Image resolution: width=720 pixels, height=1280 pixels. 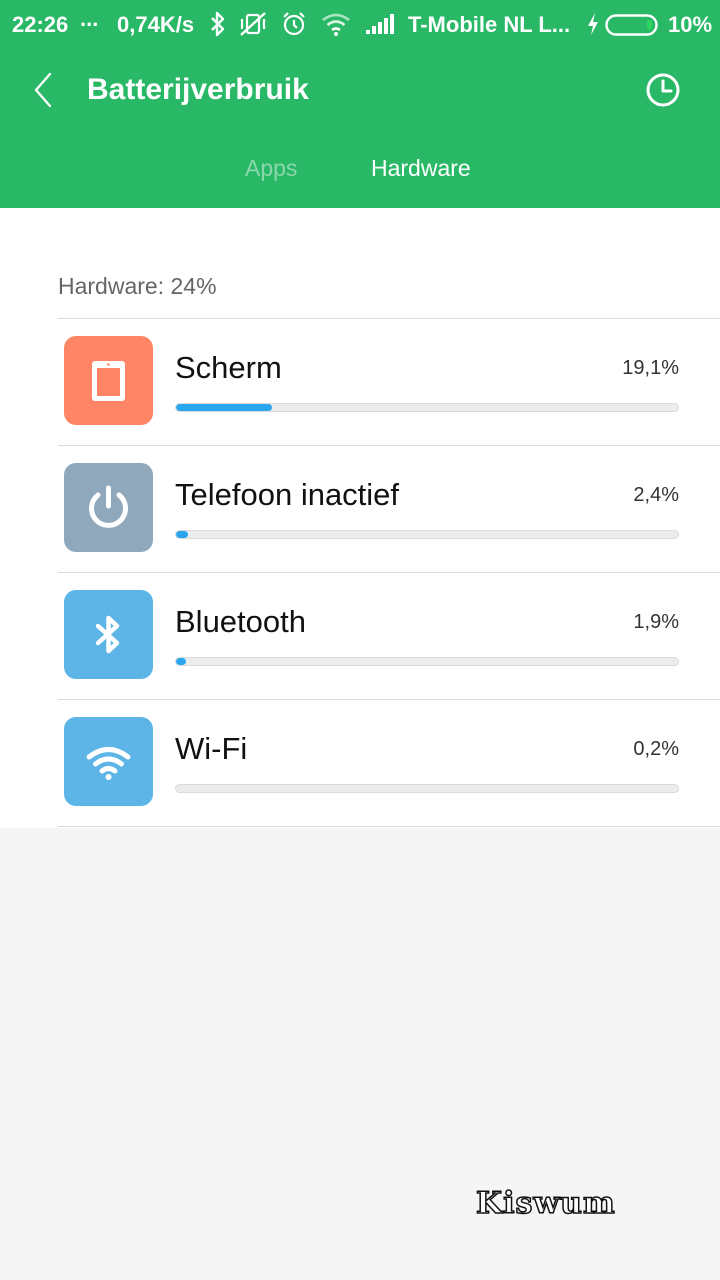 I want to click on list-item-percent: 19,1%, so click(x=650, y=368).